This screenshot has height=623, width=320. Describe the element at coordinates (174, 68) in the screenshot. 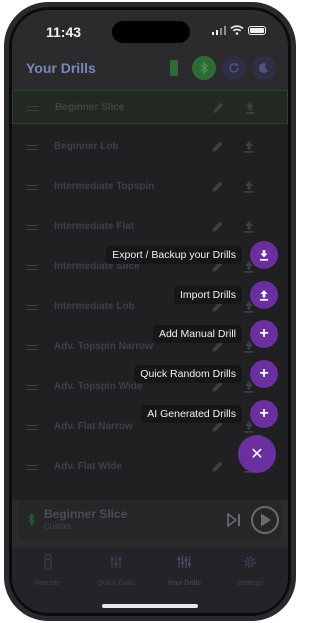

I see `device-status-icon` at that location.